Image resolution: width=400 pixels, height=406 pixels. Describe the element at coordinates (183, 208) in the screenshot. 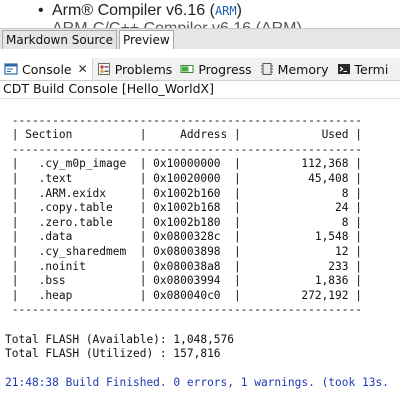

I see `table-row: | .copy.table | 0x1002b168 | 24 |` at that location.